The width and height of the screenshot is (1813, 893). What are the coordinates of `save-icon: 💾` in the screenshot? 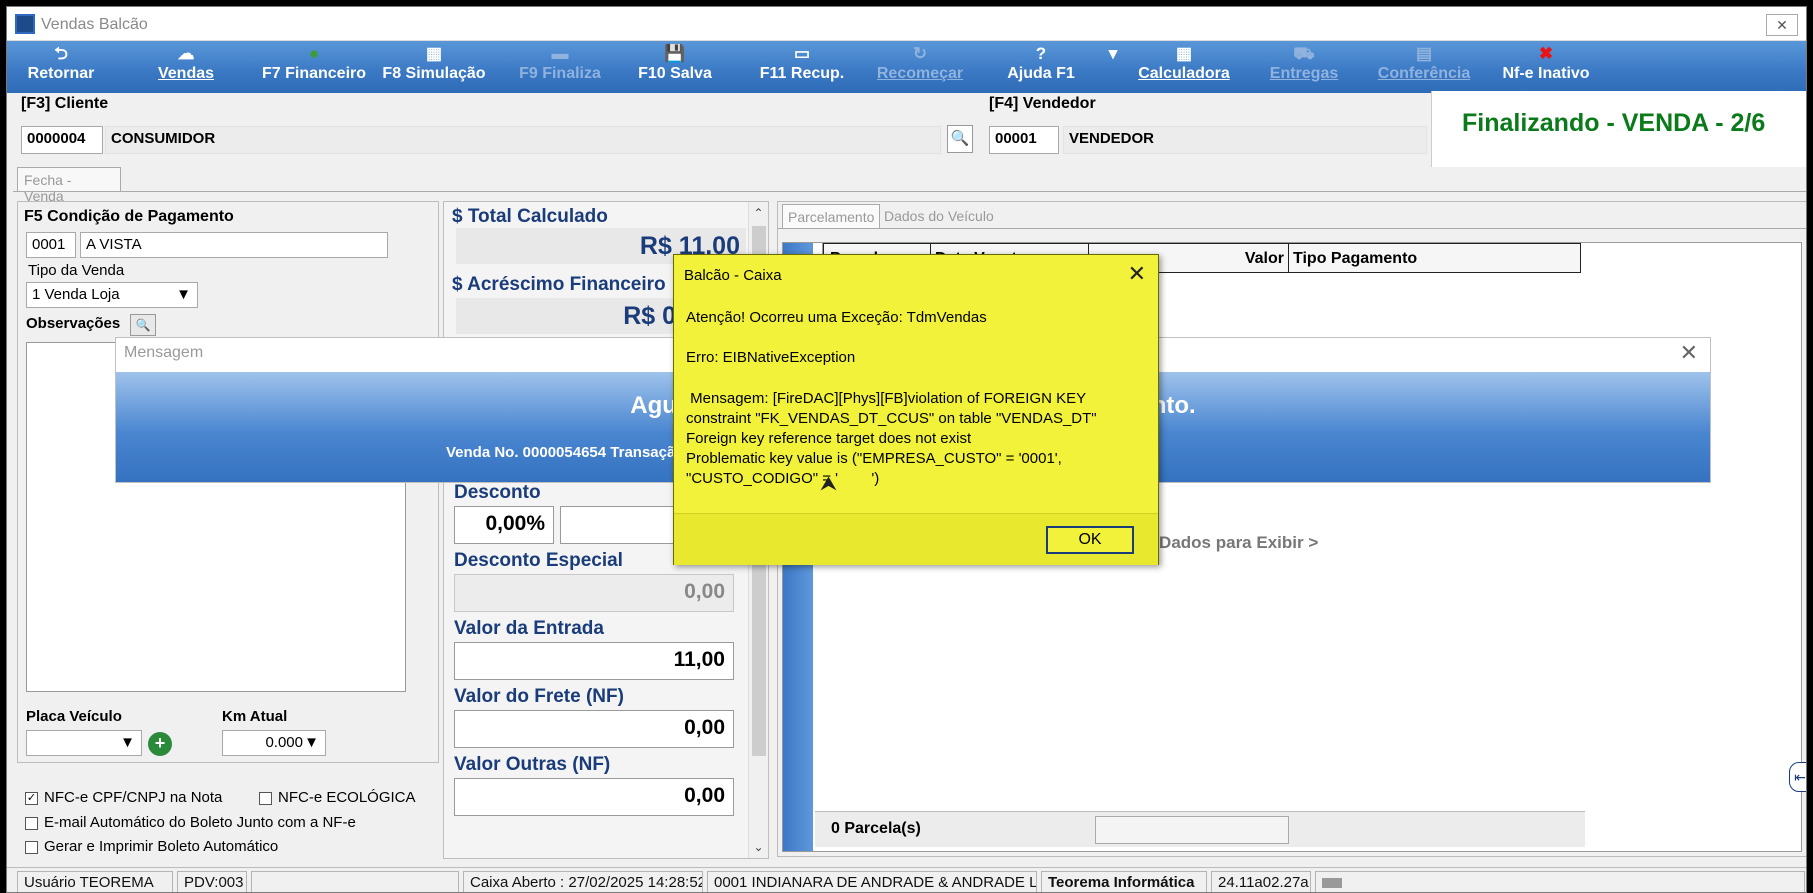 It's located at (675, 53).